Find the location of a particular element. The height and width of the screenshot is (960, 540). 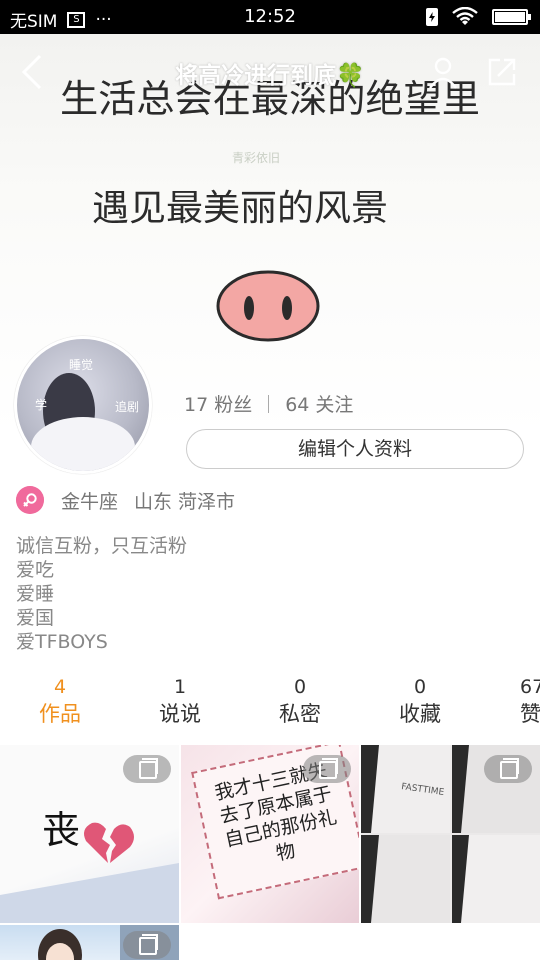

work-tile is located at coordinates (89, 942).